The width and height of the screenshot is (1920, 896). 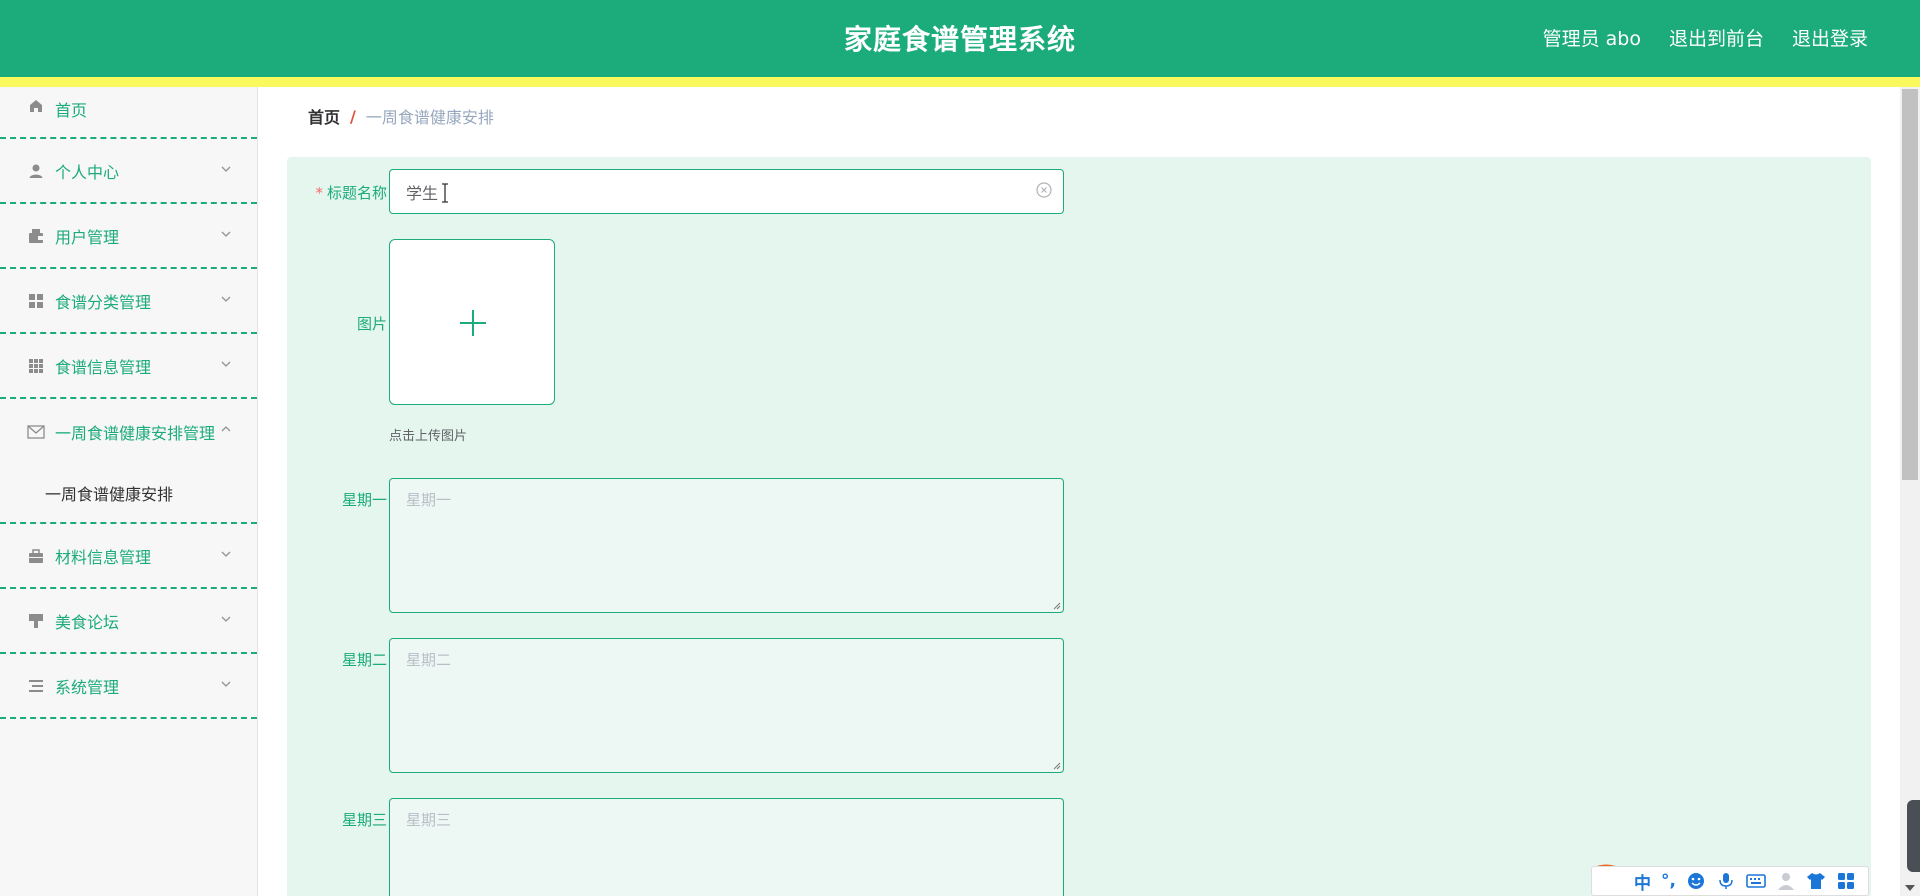 What do you see at coordinates (36, 556) in the screenshot?
I see `briefcase-icon` at bounding box center [36, 556].